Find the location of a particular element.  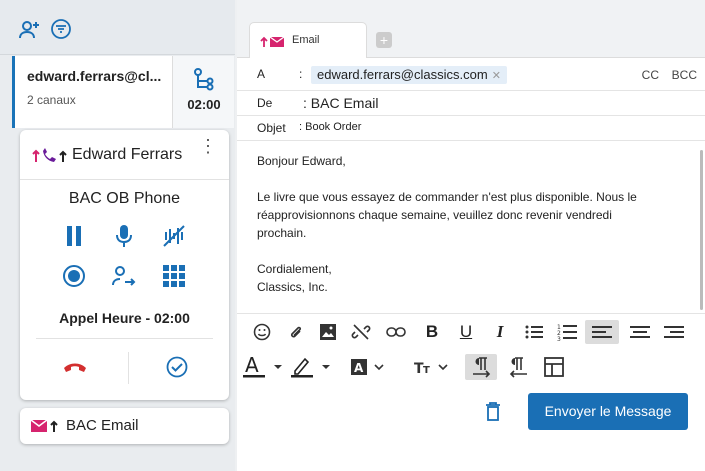

bcc-button: BCC is located at coordinates (684, 75).